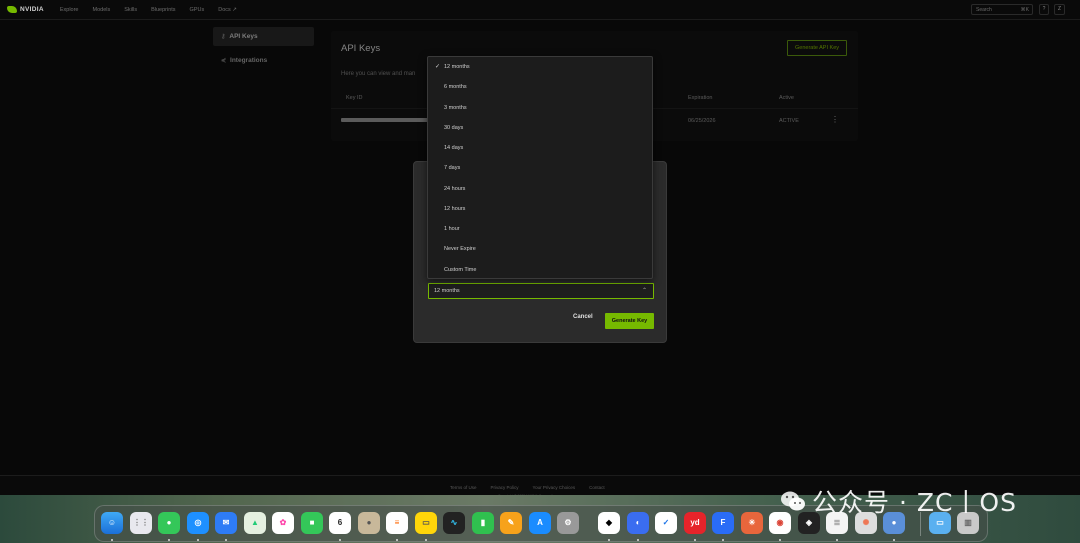  Describe the element at coordinates (483, 523) in the screenshot. I see `numbers-icon: ▮` at that location.